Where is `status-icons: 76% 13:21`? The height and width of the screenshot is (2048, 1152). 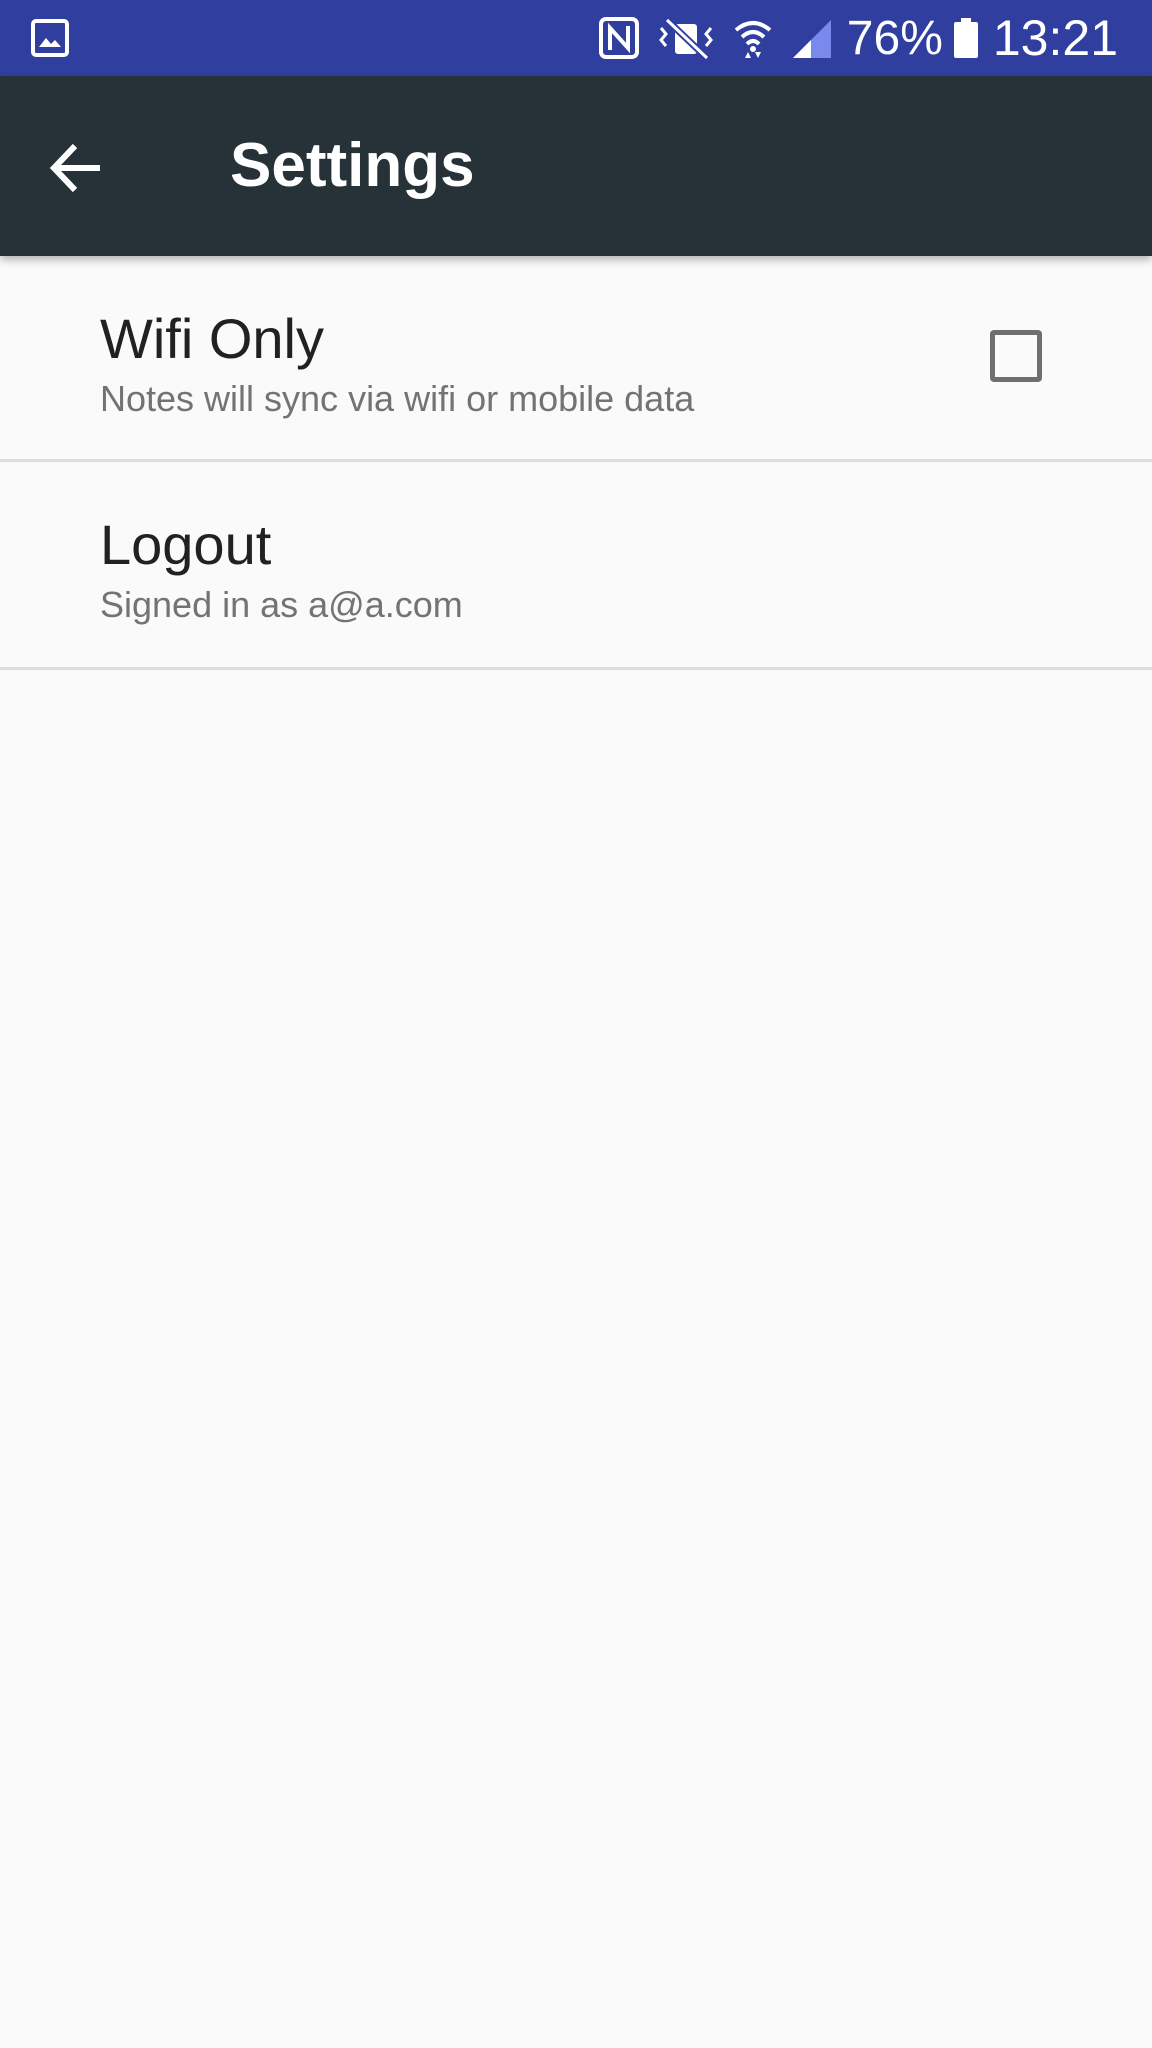 status-icons: 76% 13:21 is located at coordinates (849, 38).